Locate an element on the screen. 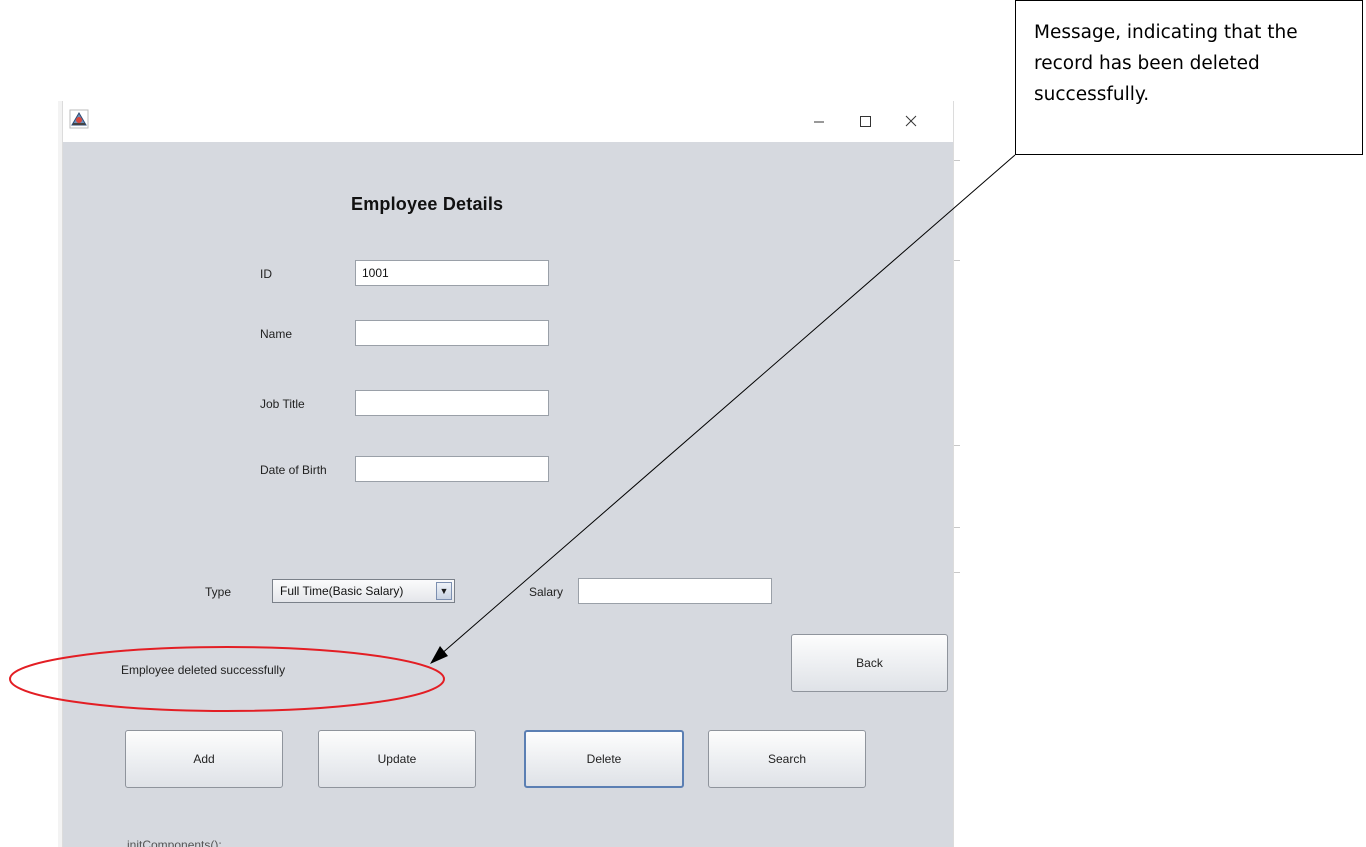 Image resolution: width=1366 pixels, height=847 pixels. maximize-icon is located at coordinates (865, 121).